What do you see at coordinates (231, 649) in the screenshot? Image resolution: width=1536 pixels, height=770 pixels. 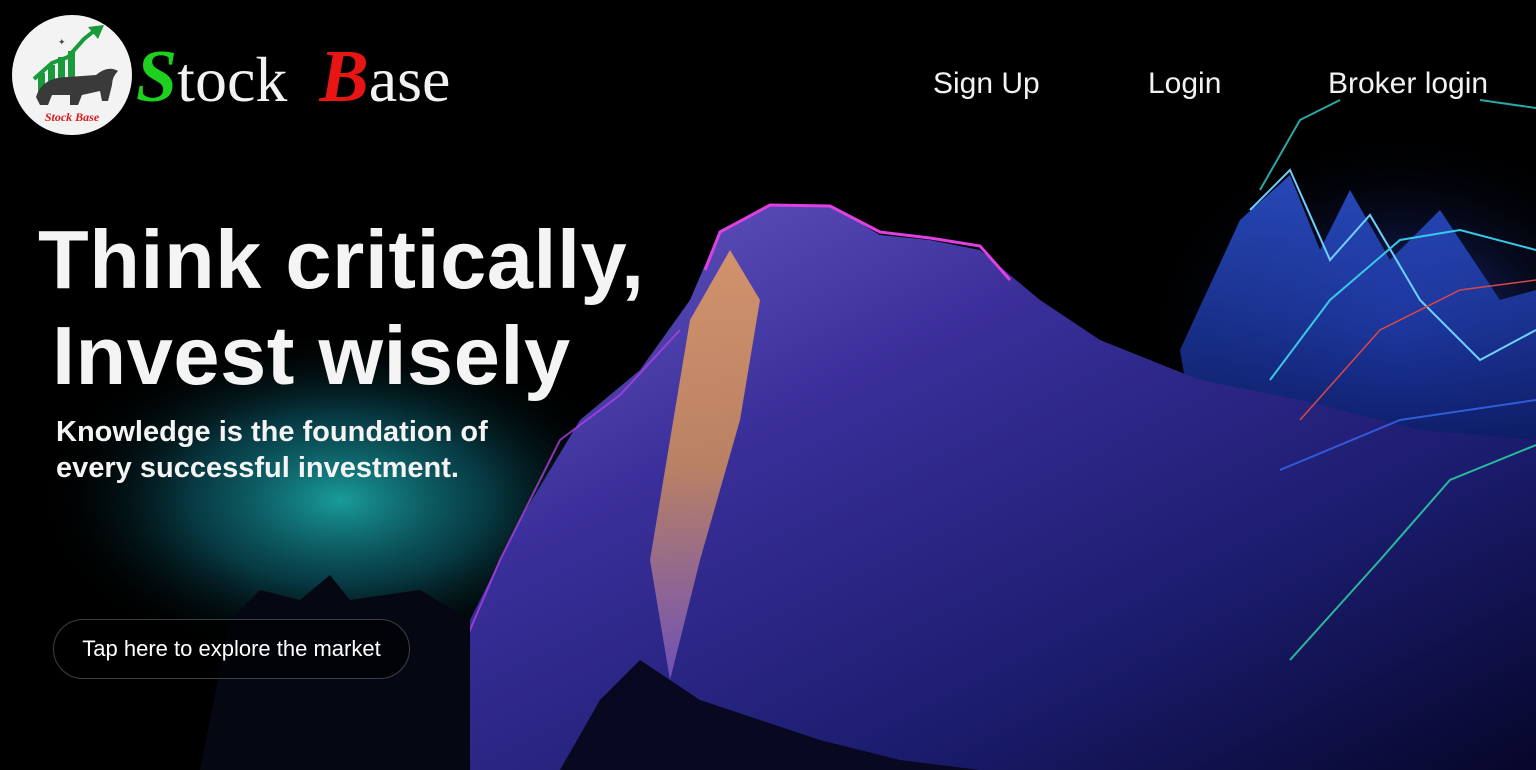 I see `explore-market-button: Tap here to explore the market` at bounding box center [231, 649].